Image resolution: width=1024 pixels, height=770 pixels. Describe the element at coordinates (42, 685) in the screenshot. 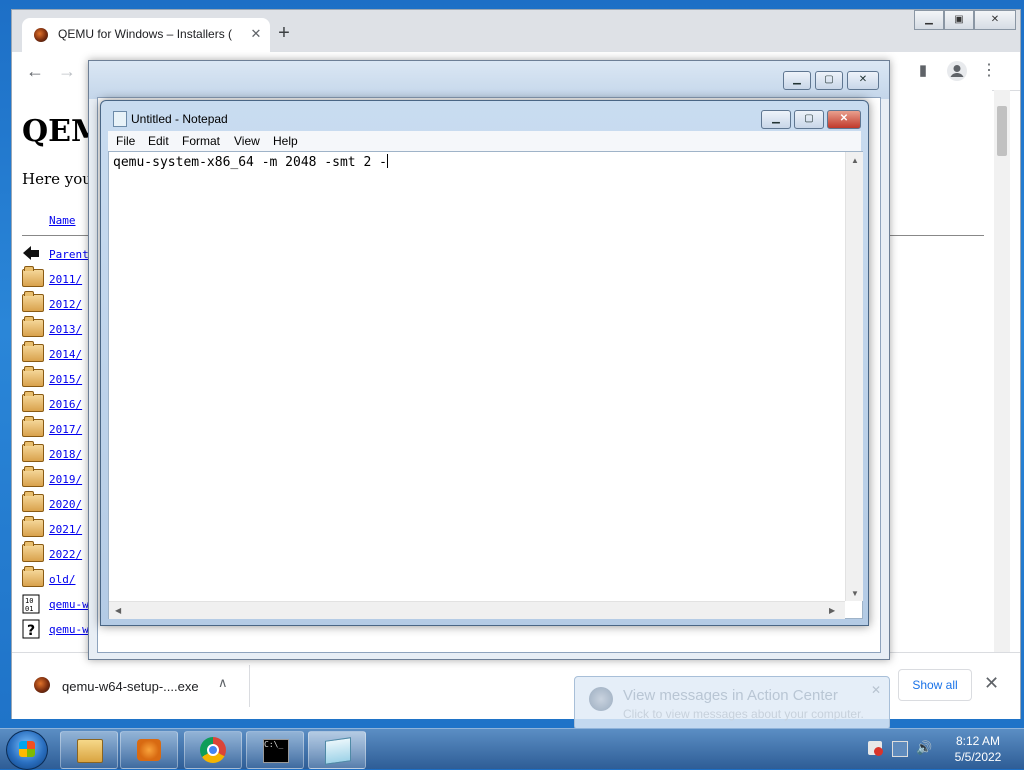

I see `qemu-installer-icon` at that location.